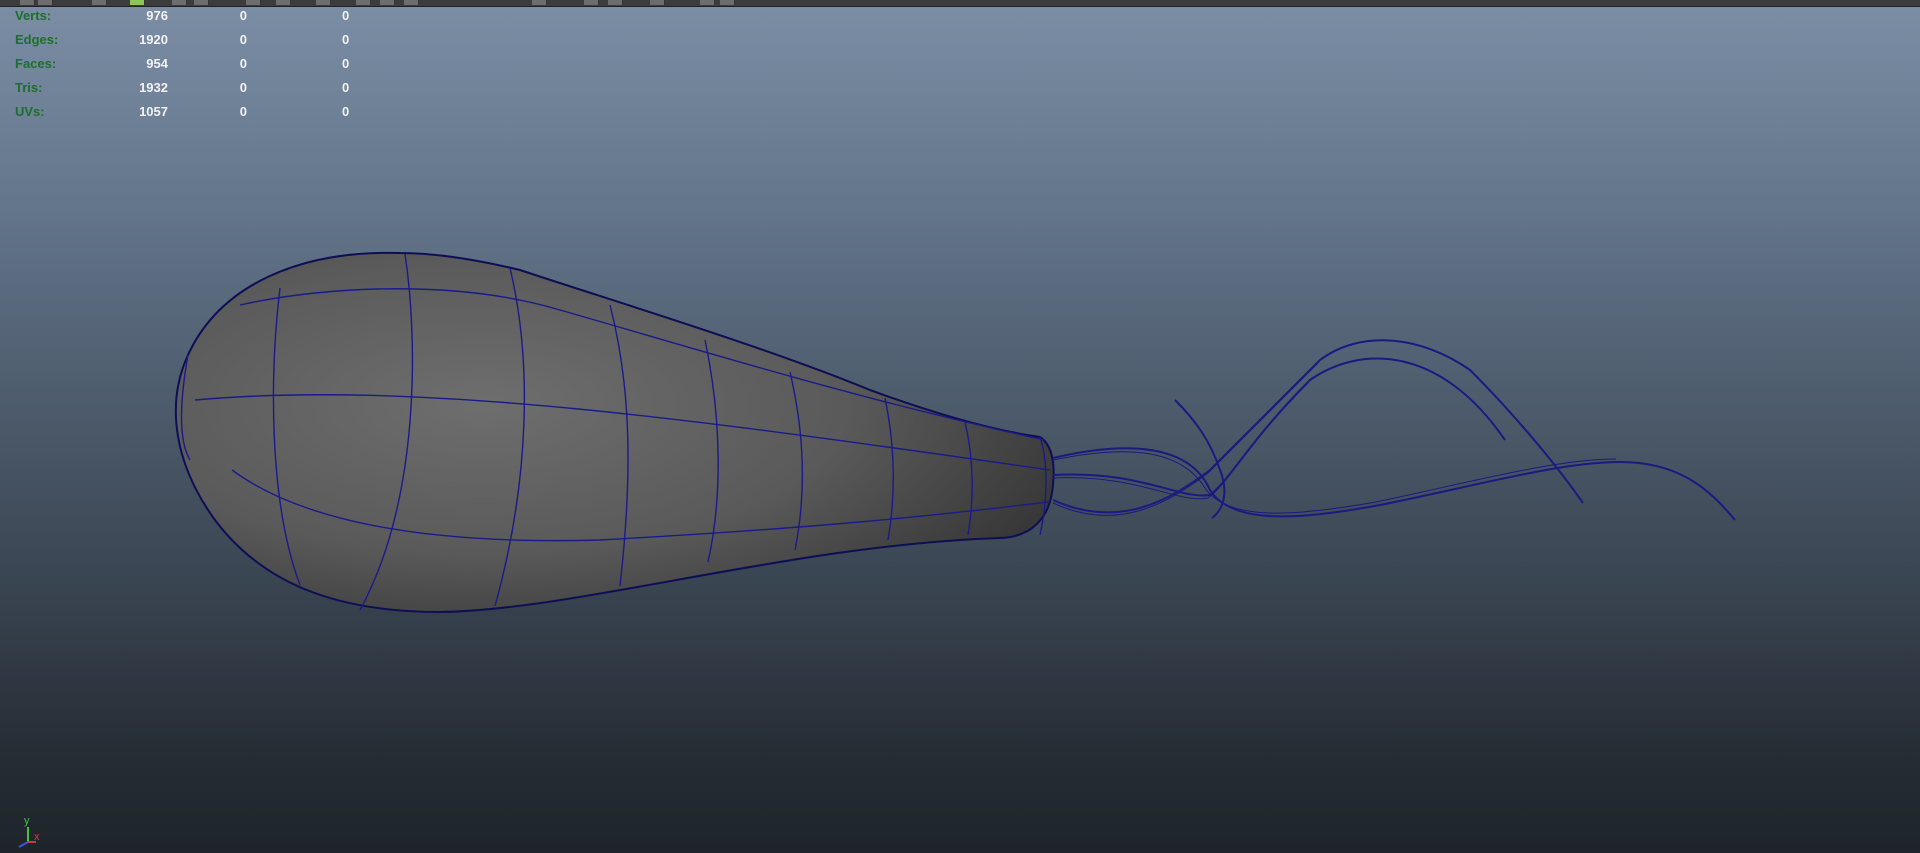  I want to click on hud-total-value: 1057, so click(153, 111).